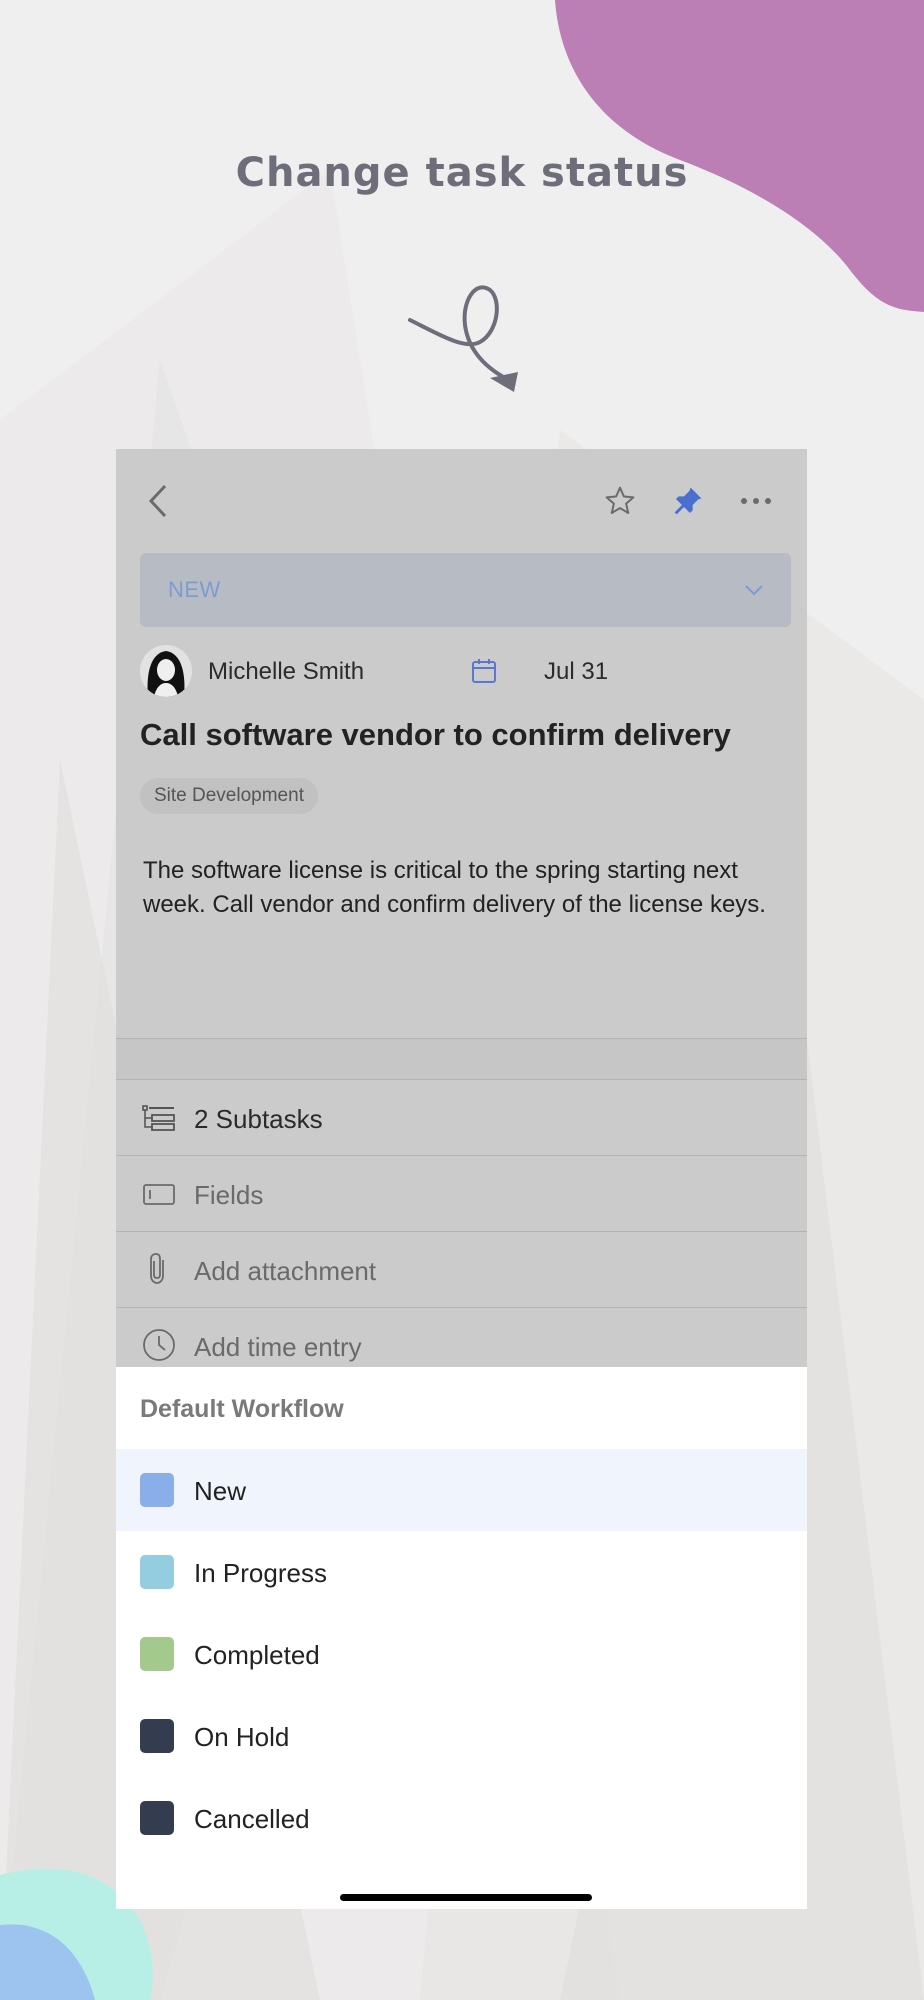 The width and height of the screenshot is (924, 2000). I want to click on chevron-left-icon, so click(157, 501).